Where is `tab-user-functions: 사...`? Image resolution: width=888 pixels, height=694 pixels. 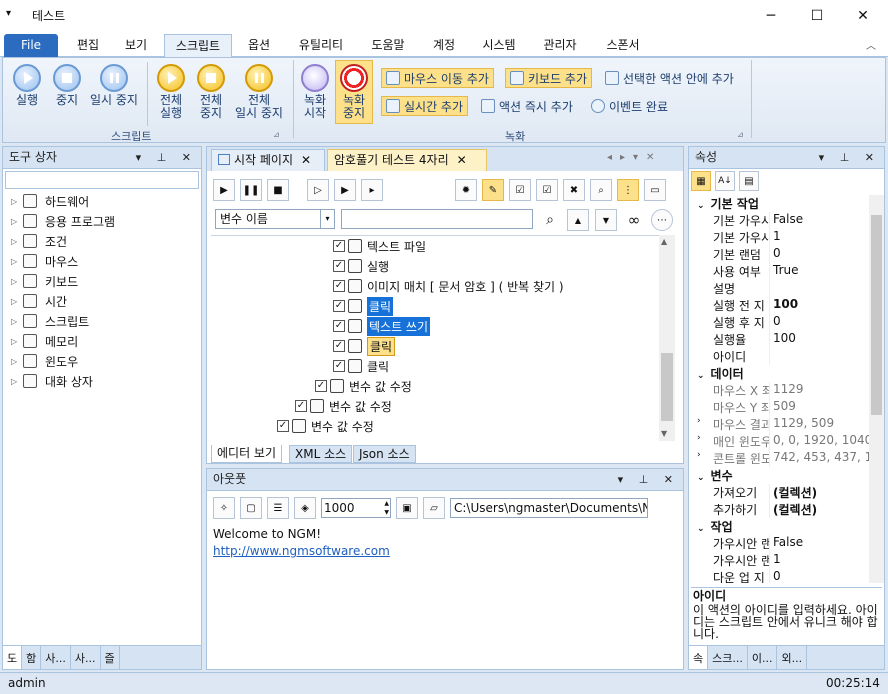
tab-user-functions: 사... is located at coordinates (86, 657).